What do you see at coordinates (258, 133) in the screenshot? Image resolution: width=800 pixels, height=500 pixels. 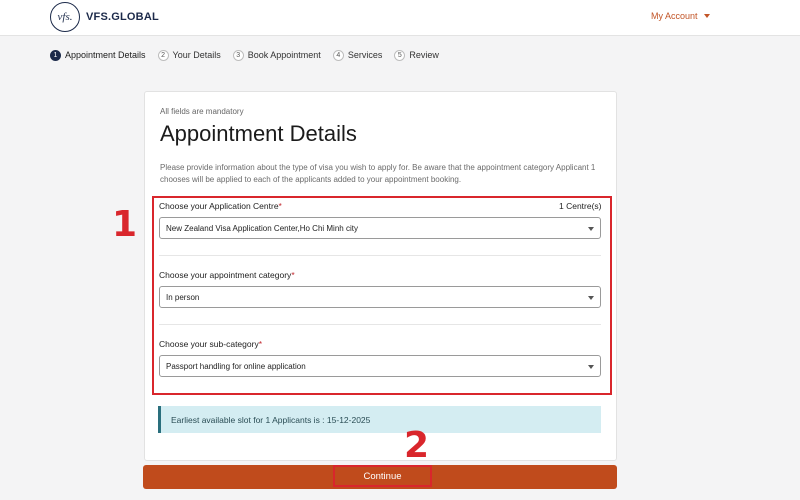 I see `page-title: Appointment Details` at bounding box center [258, 133].